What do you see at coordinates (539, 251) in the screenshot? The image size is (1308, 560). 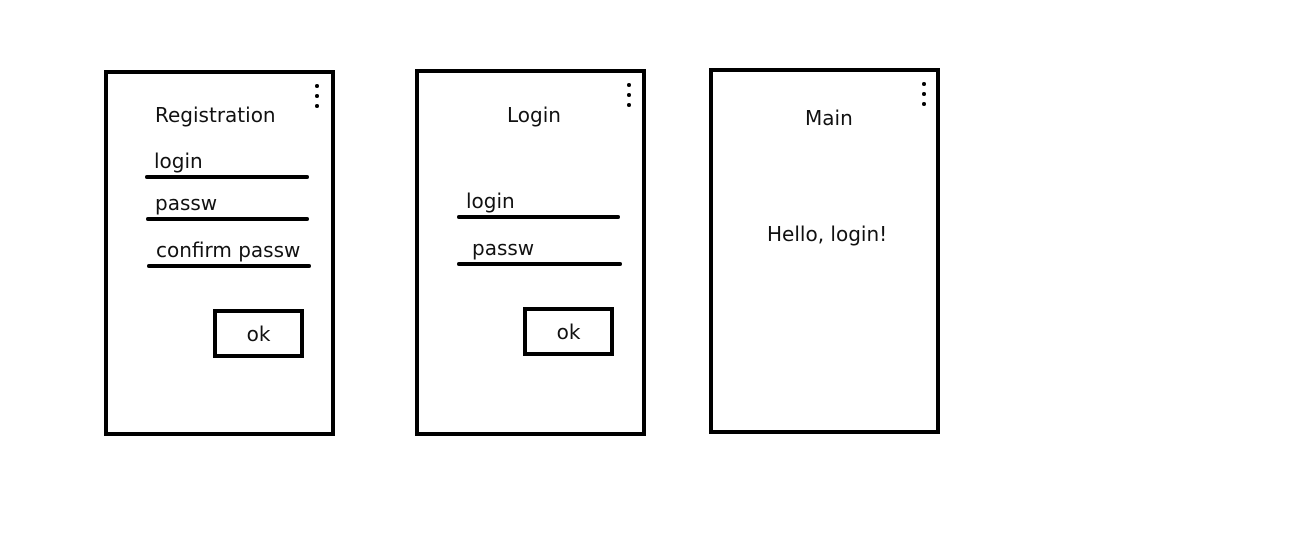 I see `login-password-field: passw` at bounding box center [539, 251].